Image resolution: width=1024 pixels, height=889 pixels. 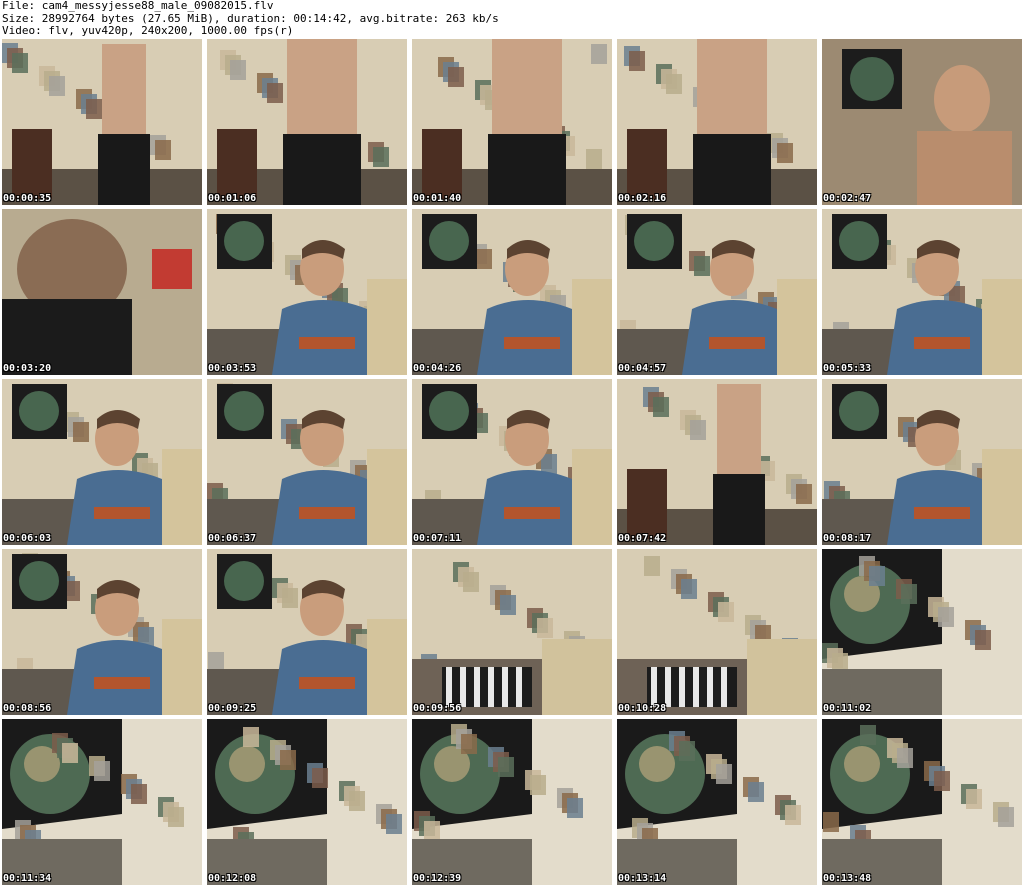 I want to click on thumbnail-timestamp: 00:10:28, so click(x=642, y=708).